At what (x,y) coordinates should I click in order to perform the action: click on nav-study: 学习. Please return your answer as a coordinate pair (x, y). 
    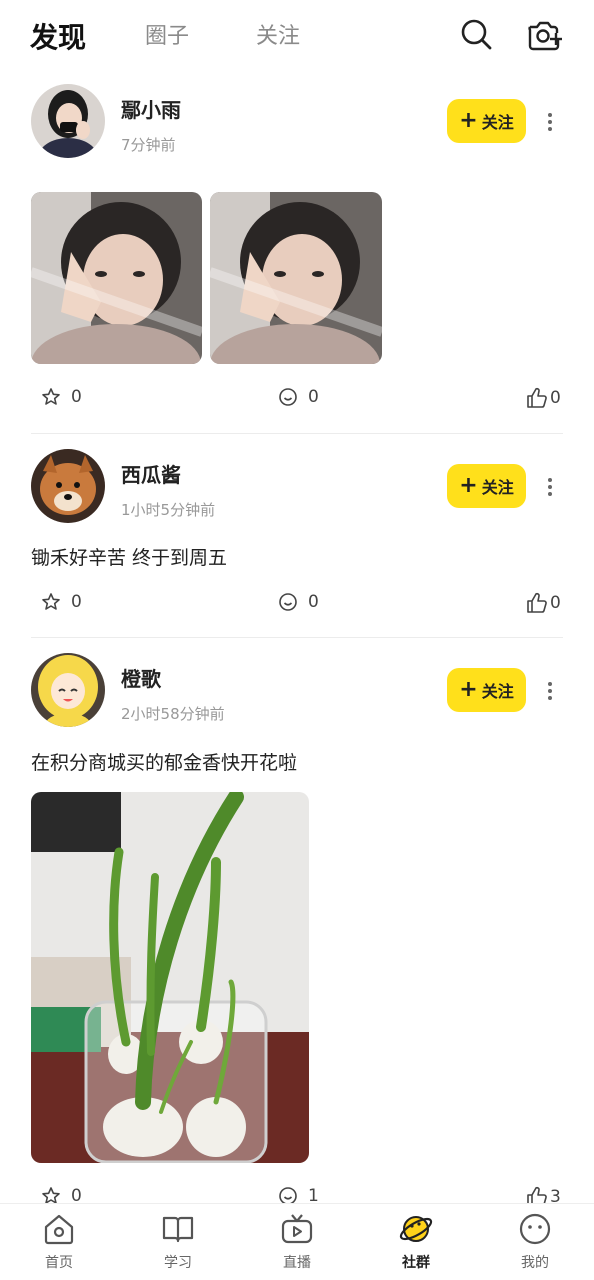
    Looking at the image, I should click on (178, 1242).